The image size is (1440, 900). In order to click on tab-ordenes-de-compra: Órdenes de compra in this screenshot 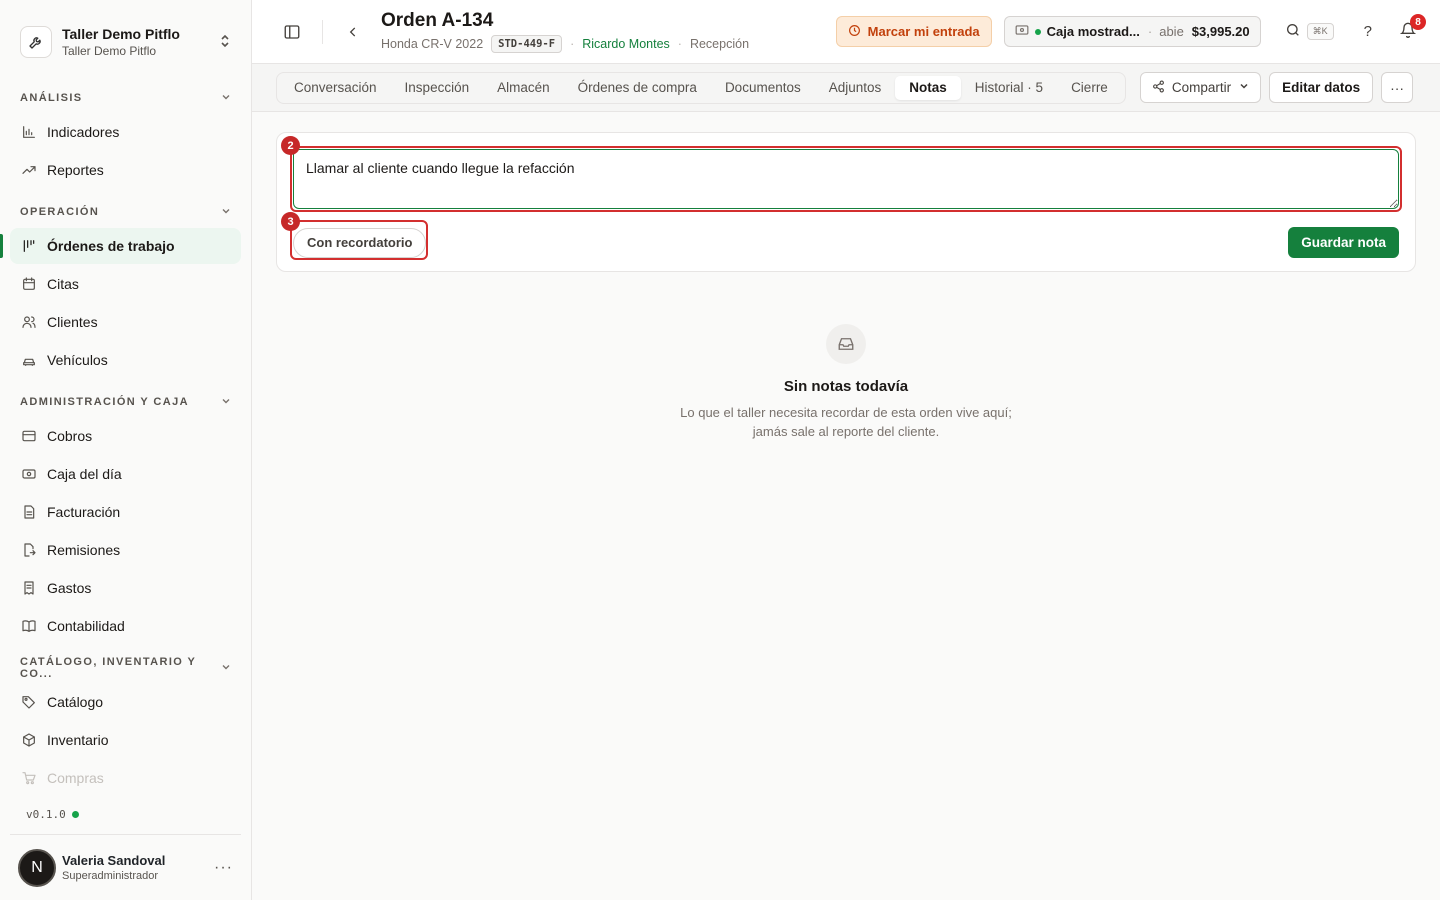, I will do `click(637, 88)`.